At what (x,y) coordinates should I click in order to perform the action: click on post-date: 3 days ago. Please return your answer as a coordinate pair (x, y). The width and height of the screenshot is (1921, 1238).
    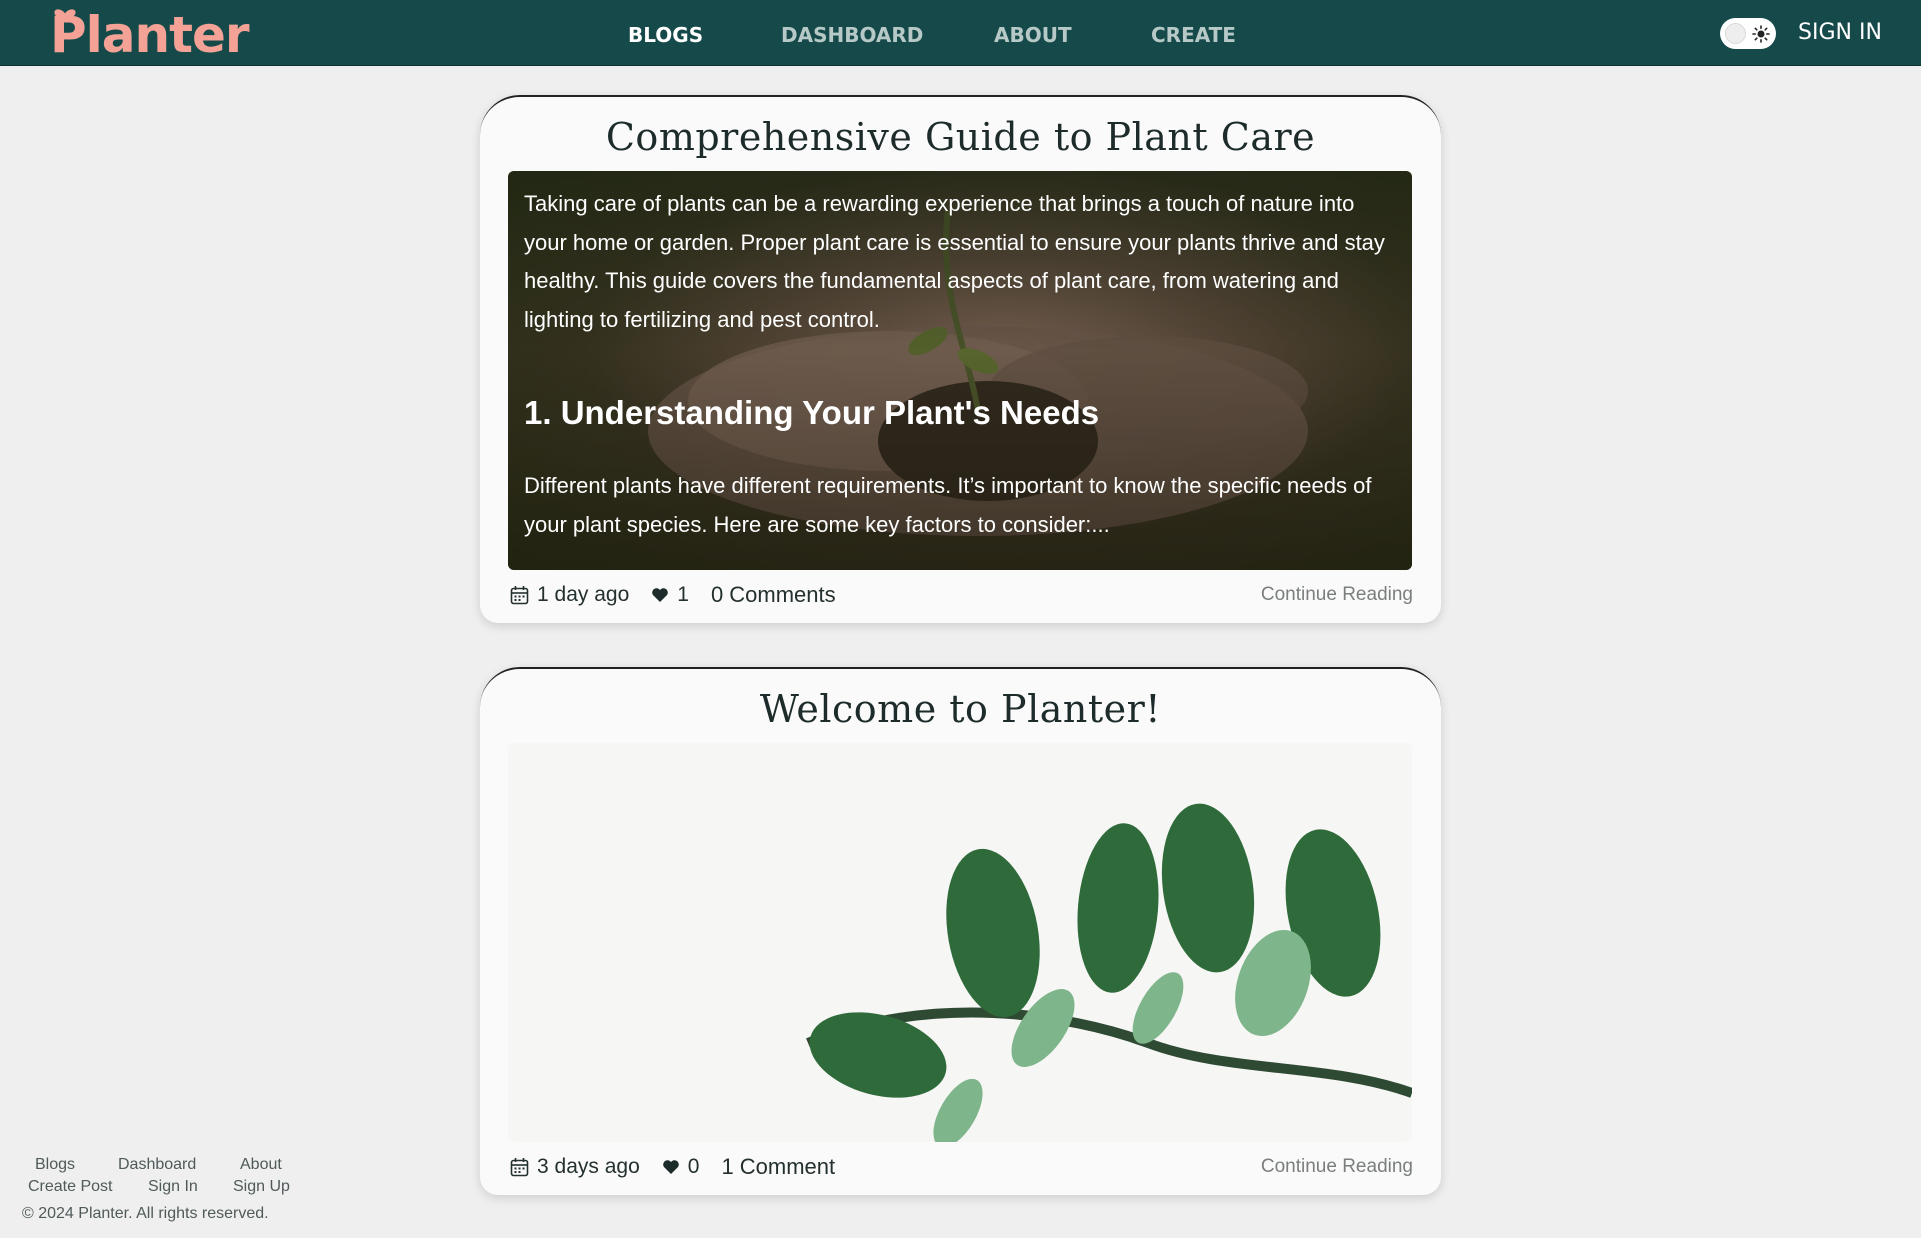
    Looking at the image, I should click on (588, 1166).